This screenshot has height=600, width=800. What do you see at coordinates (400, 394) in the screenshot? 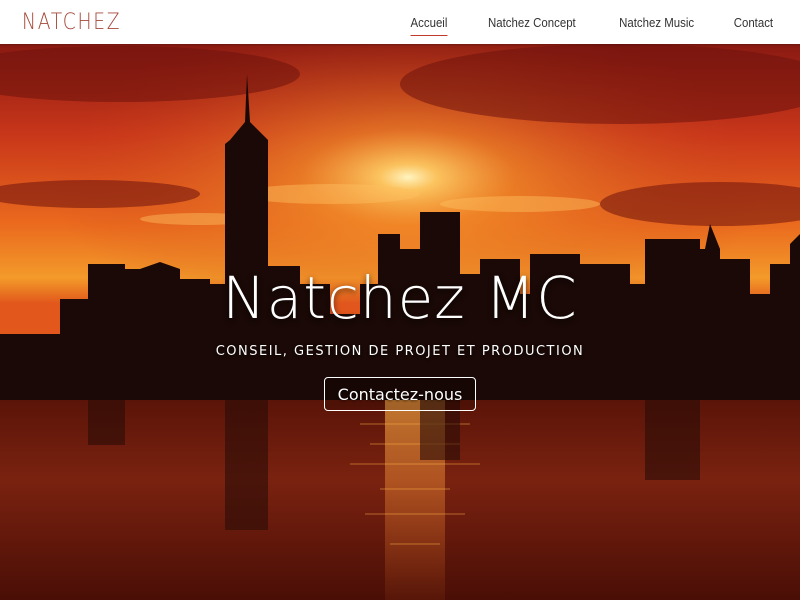
I see `contact-us-button: Contactez-nous` at bounding box center [400, 394].